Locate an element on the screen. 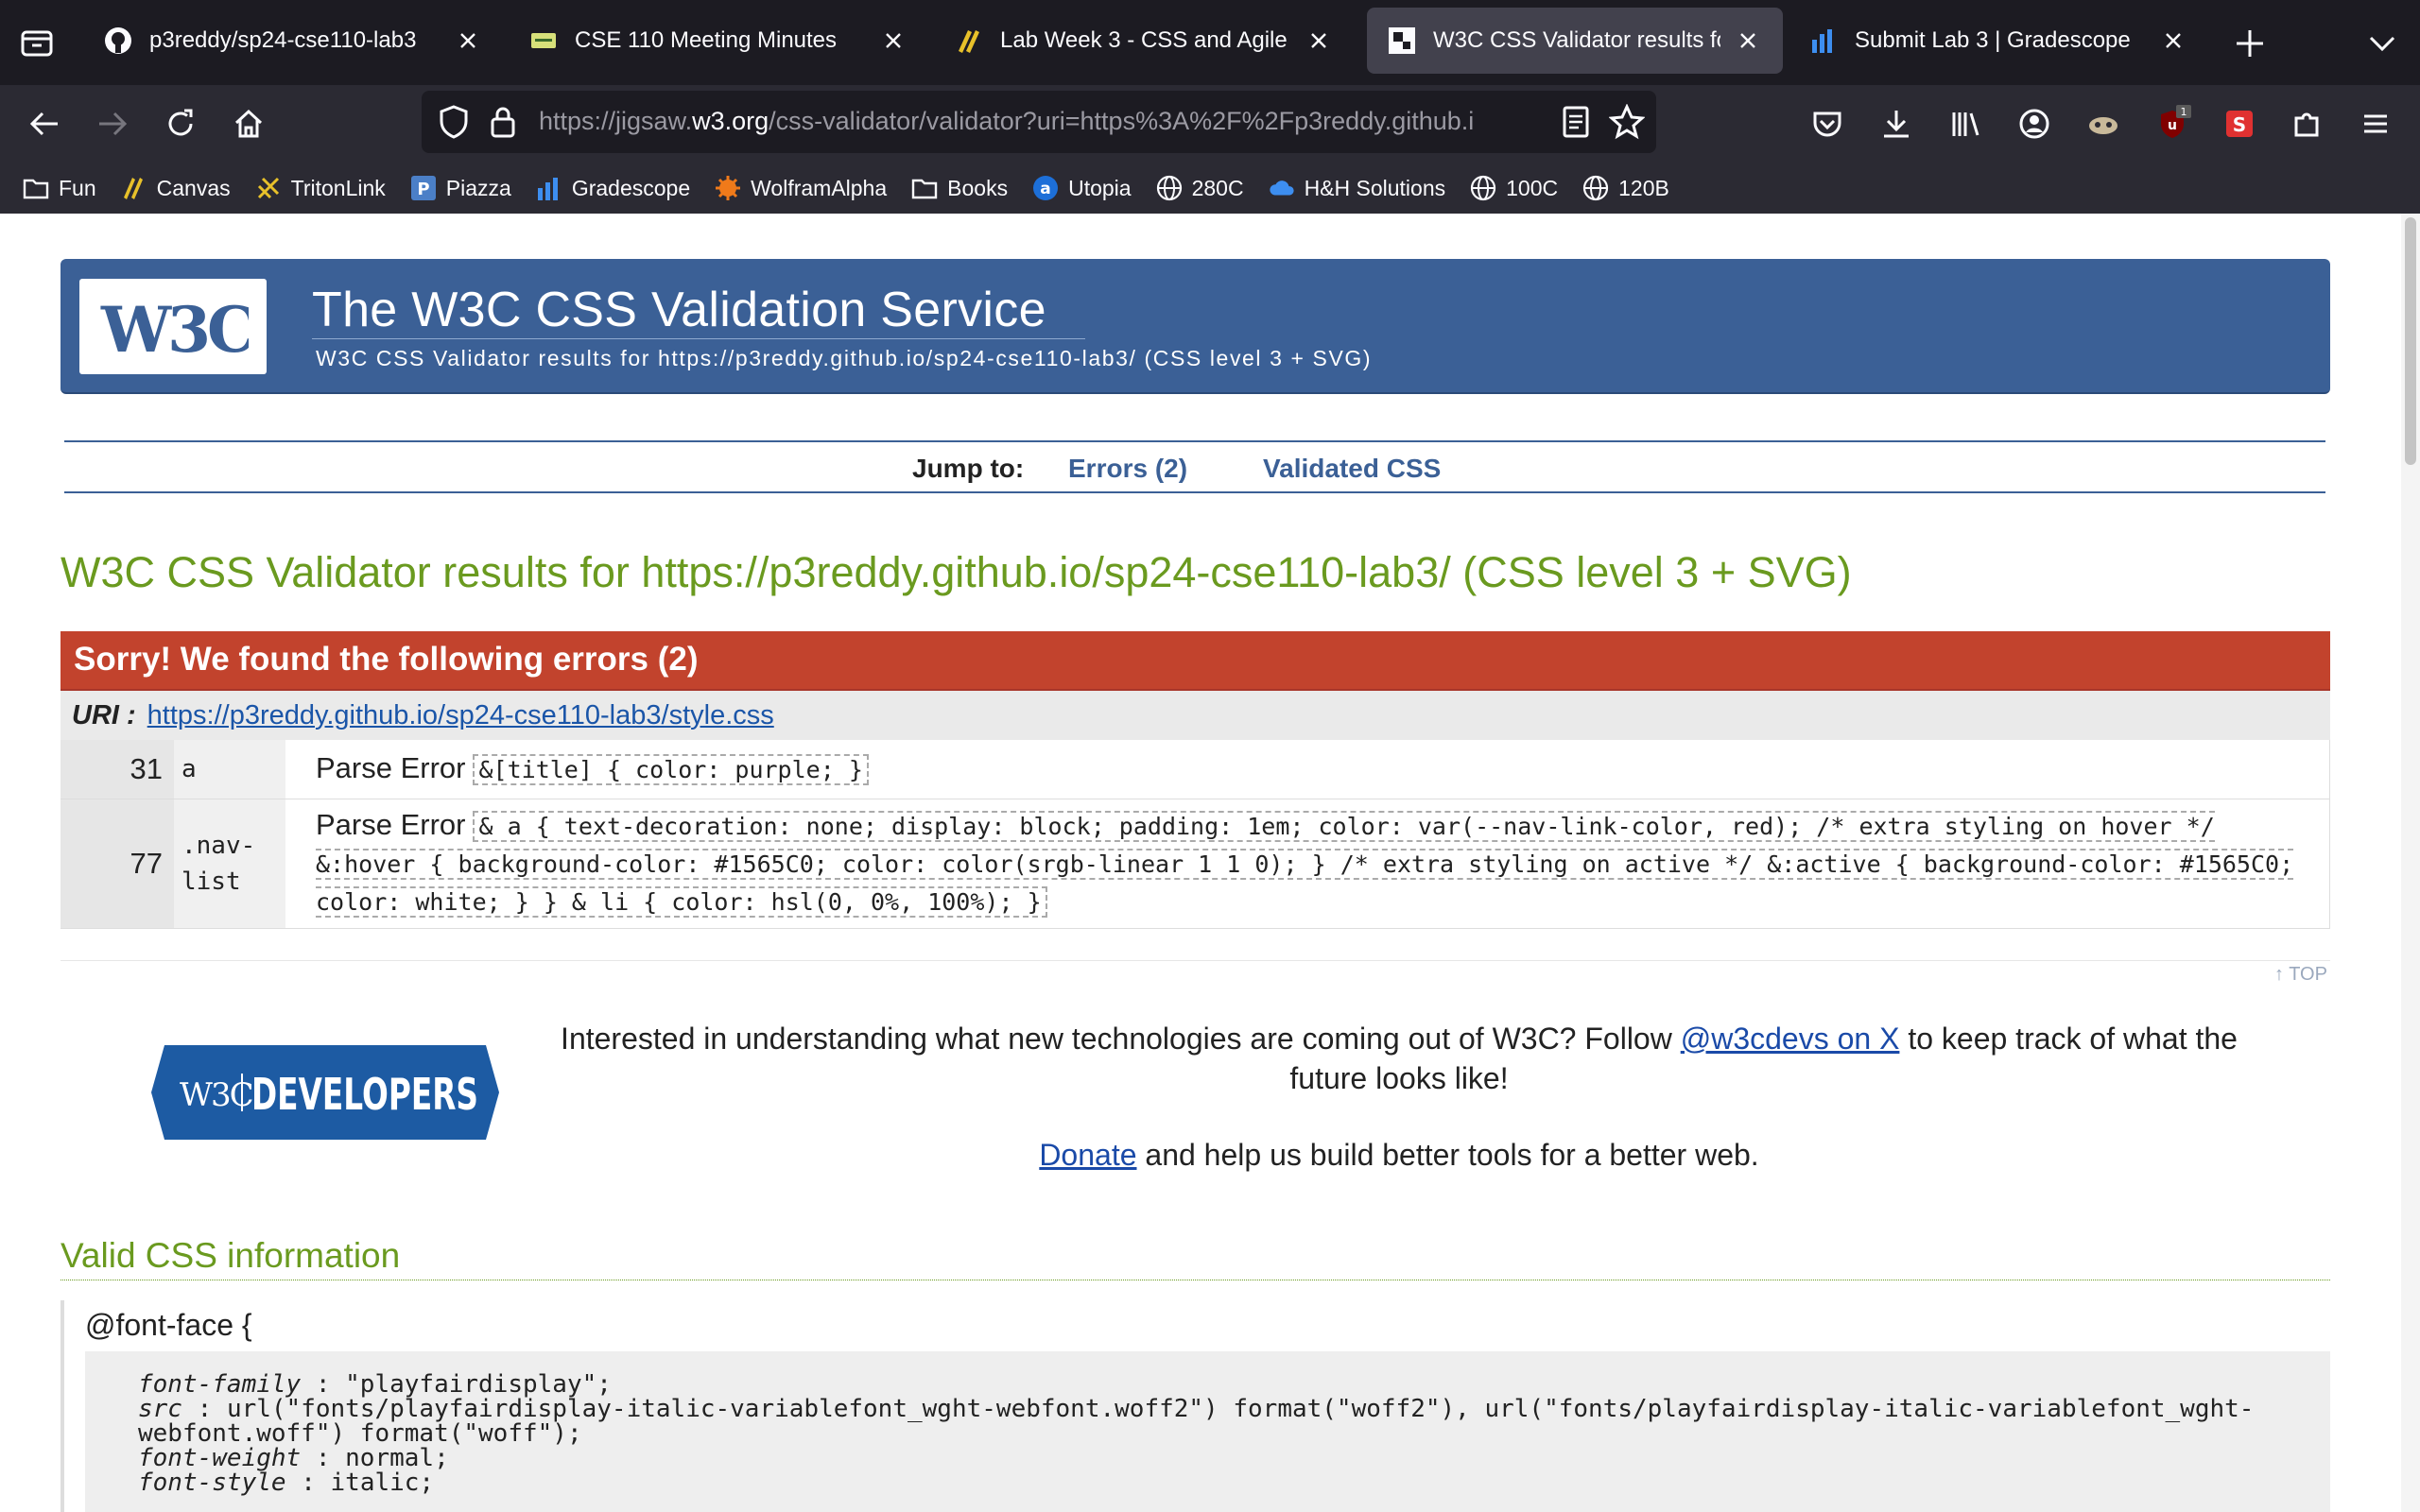  lock-icon is located at coordinates (503, 124).